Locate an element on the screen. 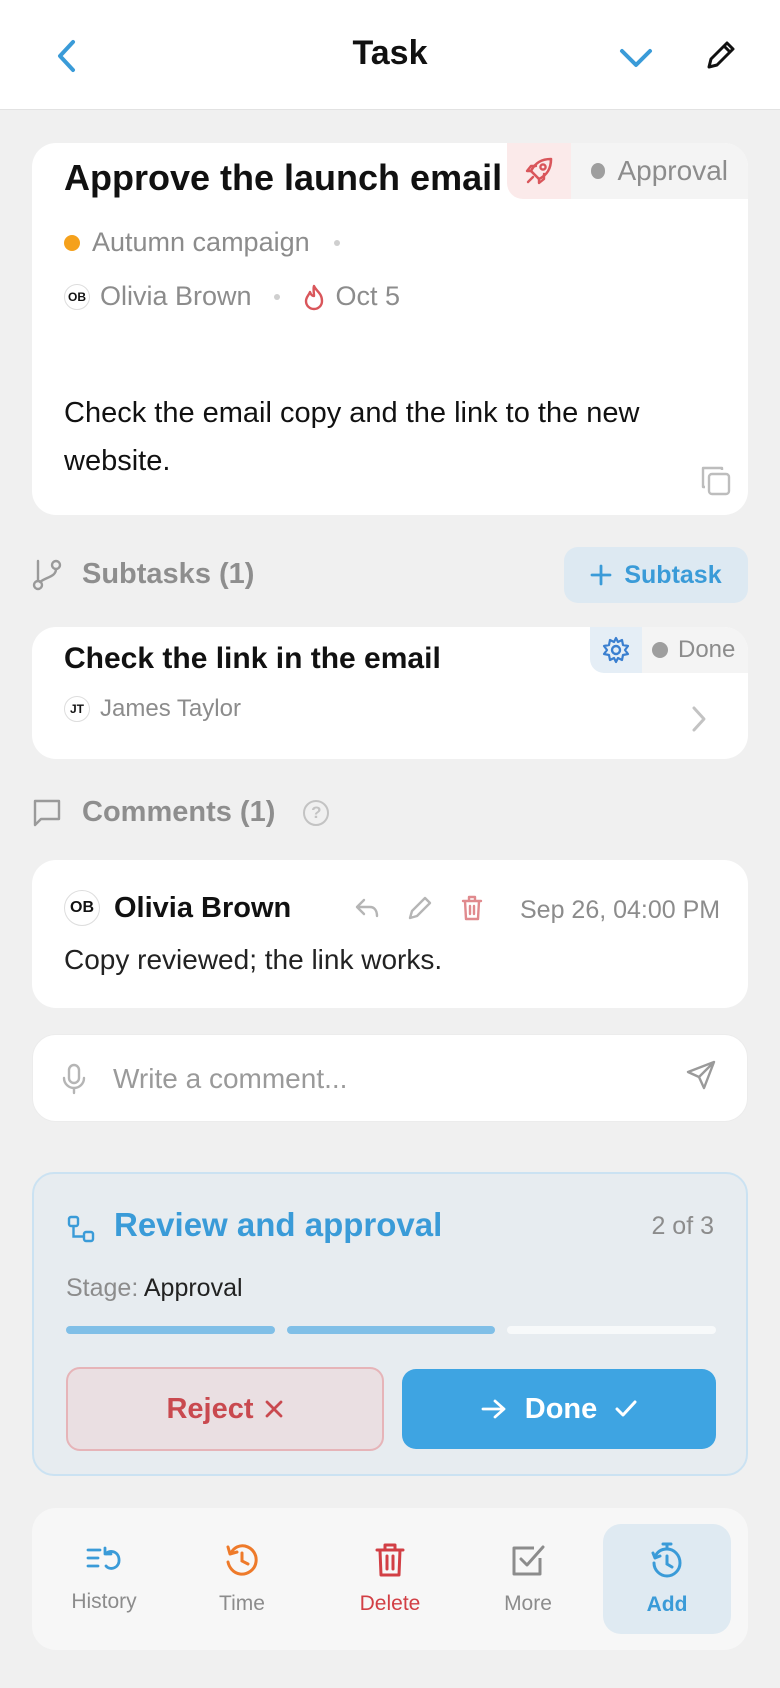 Image resolution: width=780 pixels, height=1688 pixels. subtasks-heading: Subtasks (1) is located at coordinates (168, 574).